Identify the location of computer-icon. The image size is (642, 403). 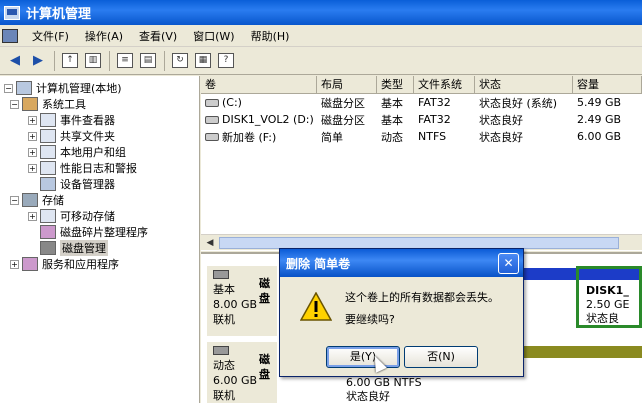
(24, 88).